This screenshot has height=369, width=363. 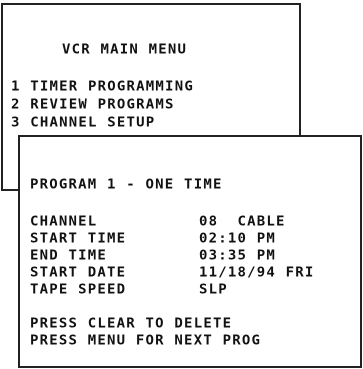 I want to click on channel-label: CHANNEL, so click(x=64, y=222).